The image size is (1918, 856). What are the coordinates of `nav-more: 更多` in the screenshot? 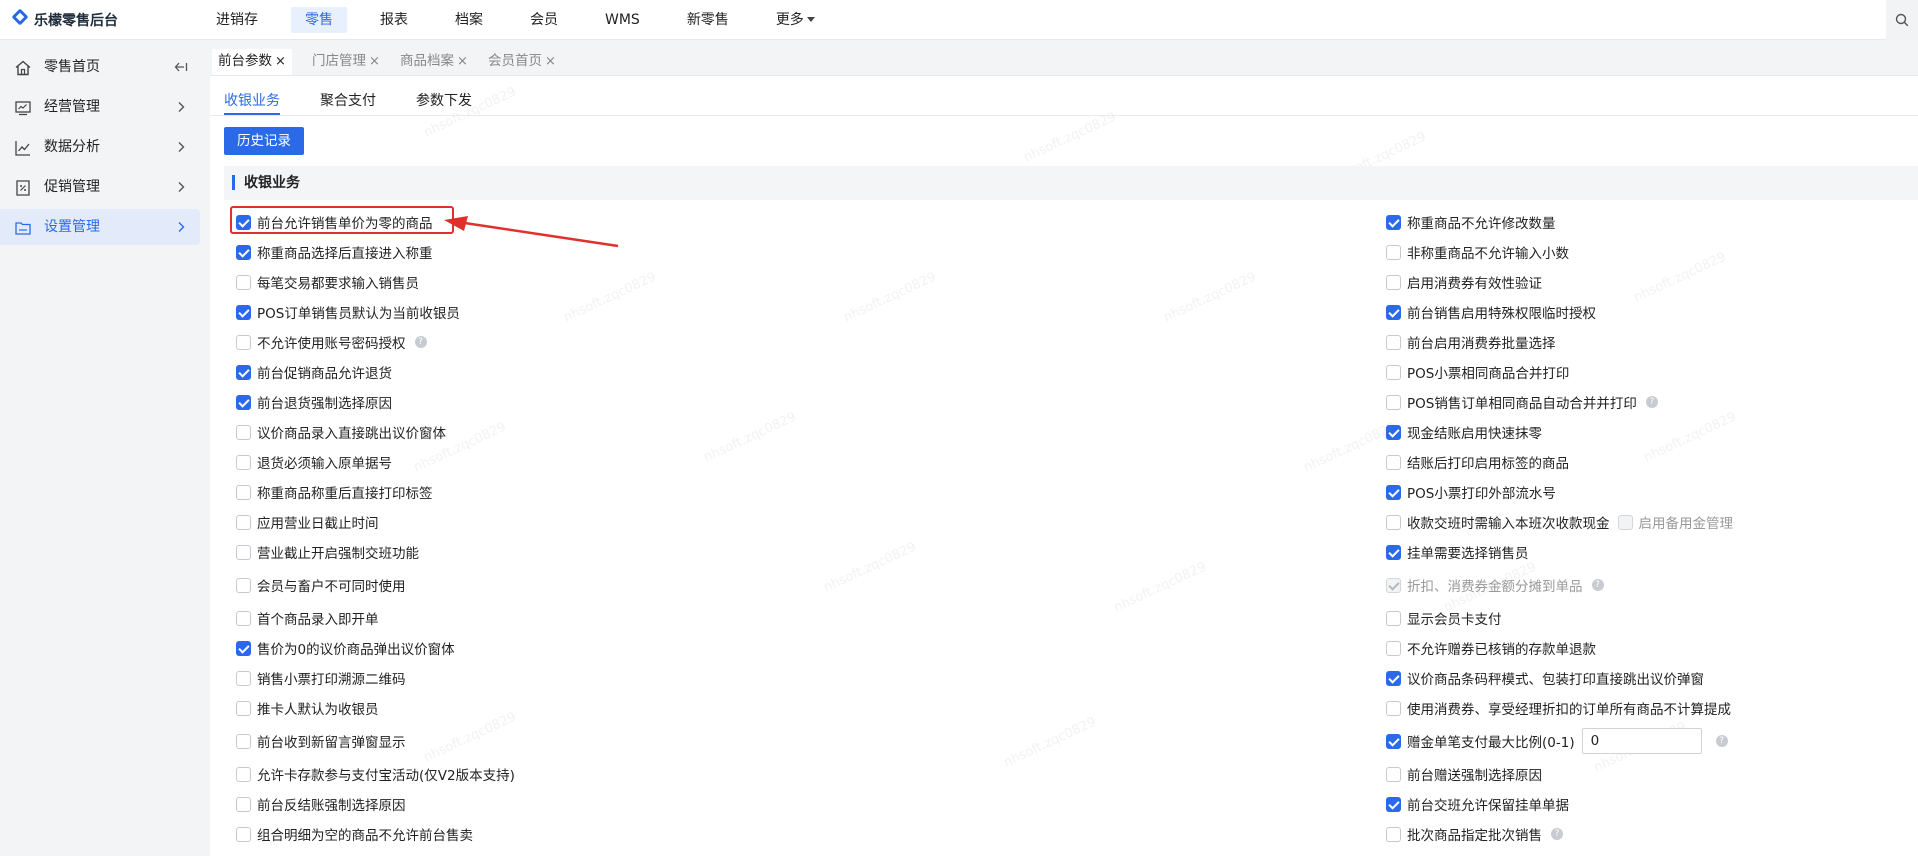 It's located at (795, 20).